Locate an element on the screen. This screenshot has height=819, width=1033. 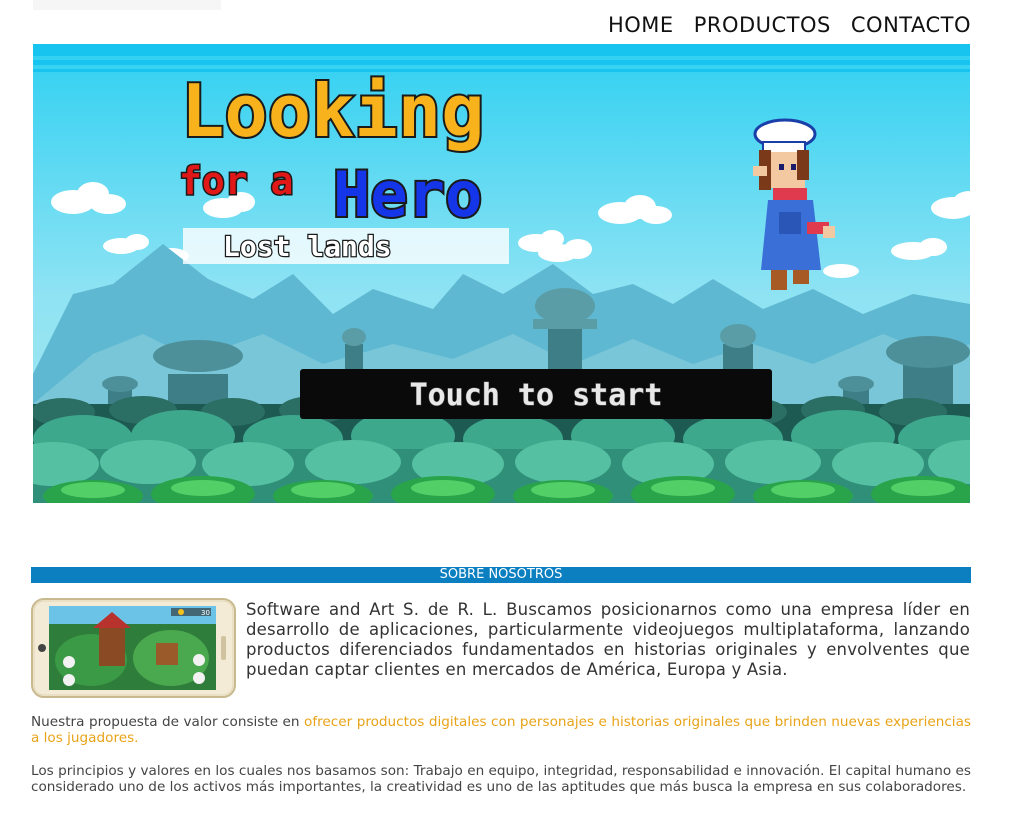
phone-hud-score: 30 is located at coordinates (205, 613).